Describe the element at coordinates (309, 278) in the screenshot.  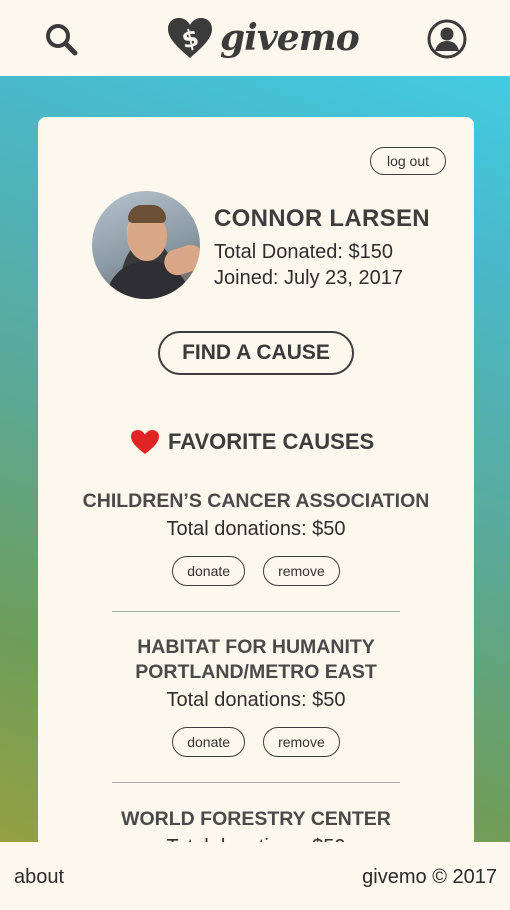
I see `joined-date: Joined: July 23, 2017` at that location.